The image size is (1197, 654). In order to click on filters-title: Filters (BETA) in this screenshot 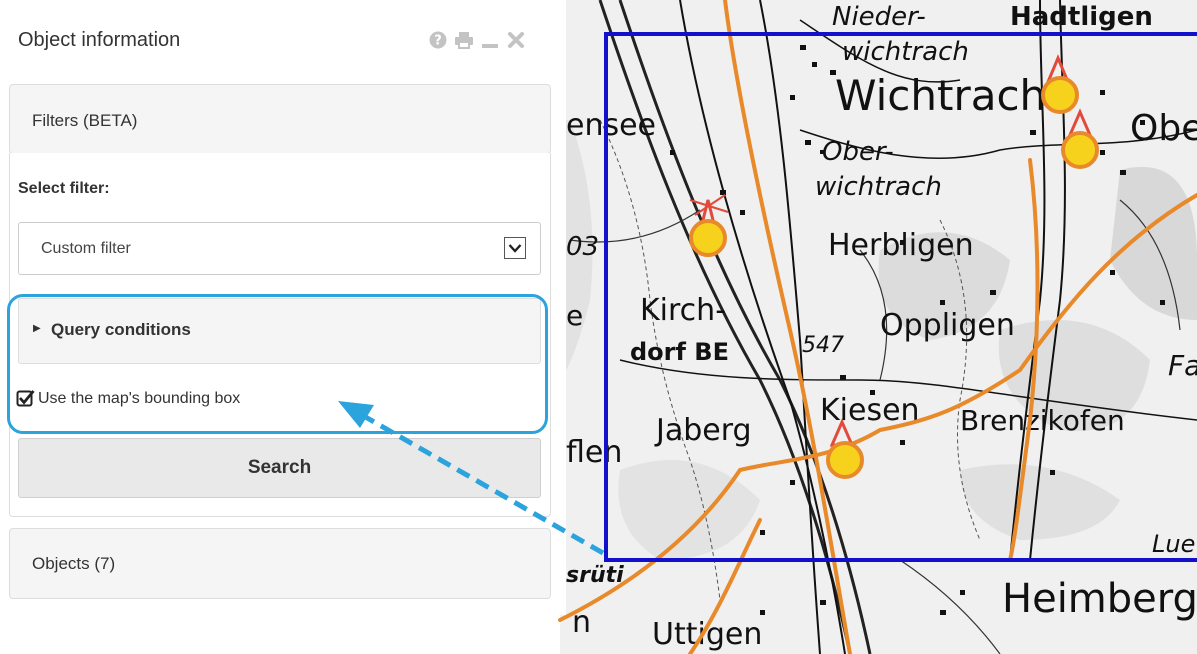, I will do `click(85, 120)`.